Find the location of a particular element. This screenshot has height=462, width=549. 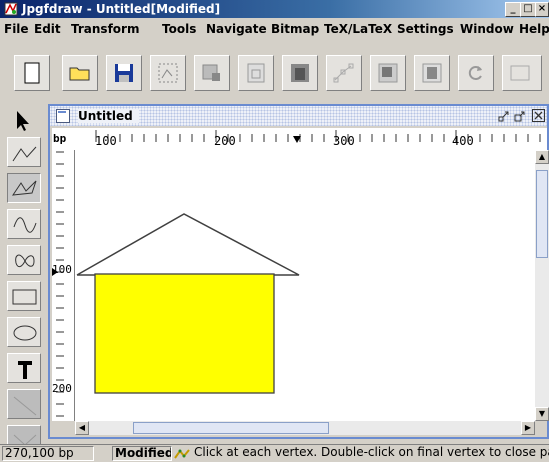

minimize-button: _ is located at coordinates (513, 9).